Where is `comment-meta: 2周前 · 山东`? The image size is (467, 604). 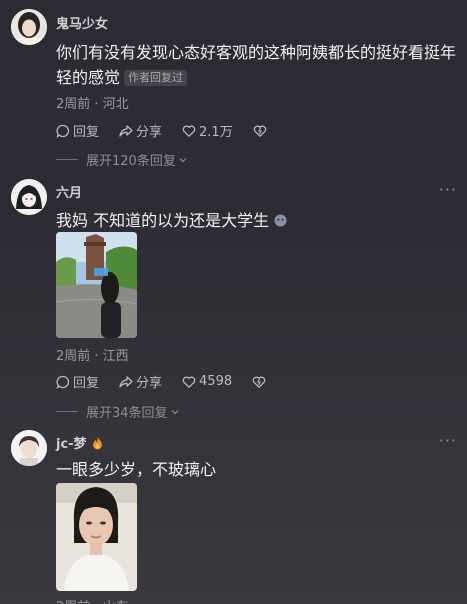
comment-meta: 2周前 · 山东 is located at coordinates (92, 600).